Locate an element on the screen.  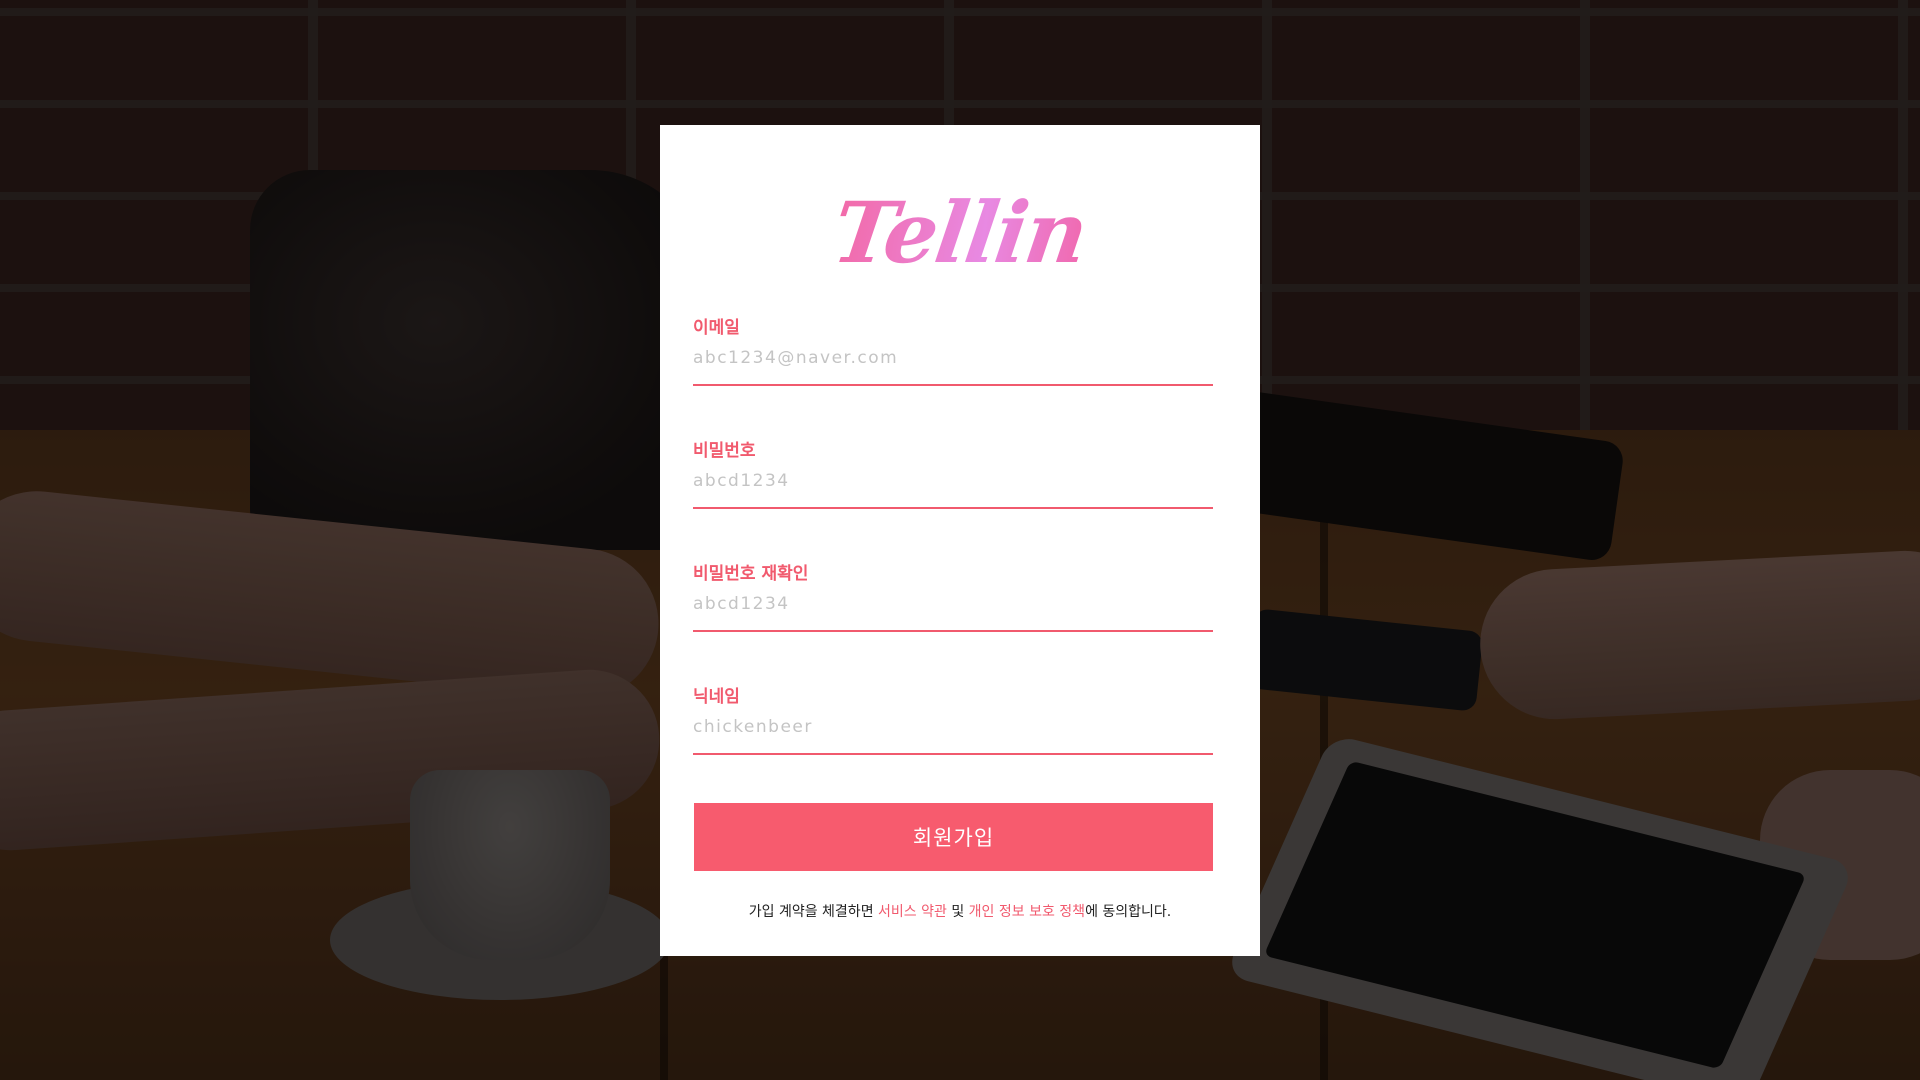
password-field: 비밀번호 is located at coordinates (953, 475).